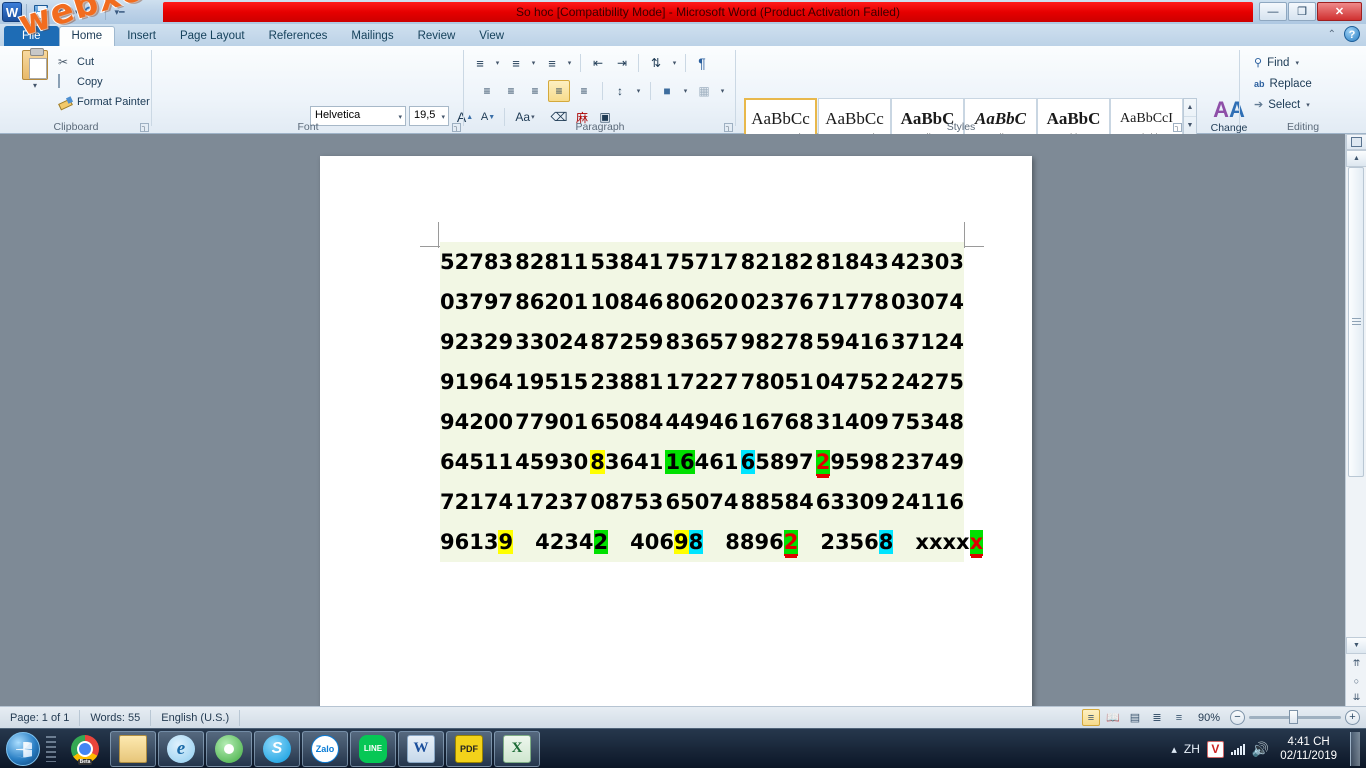  Describe the element at coordinates (535, 91) in the screenshot. I see `align-right-button: ≡` at that location.